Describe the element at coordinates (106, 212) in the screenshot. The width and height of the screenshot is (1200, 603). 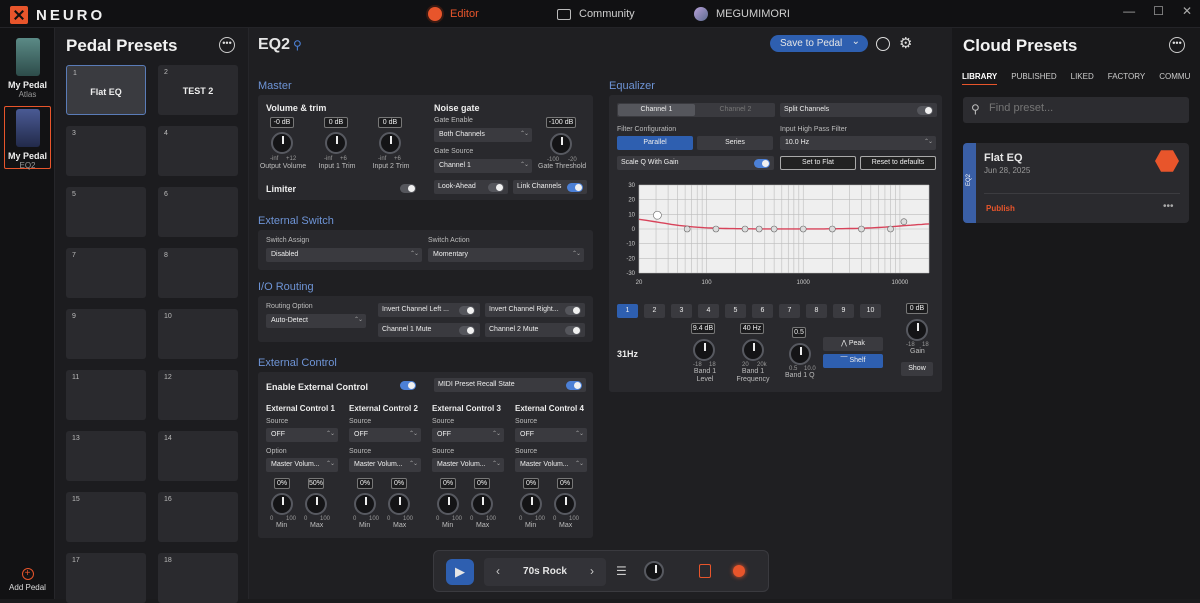
I see `preset-slot: 5` at that location.